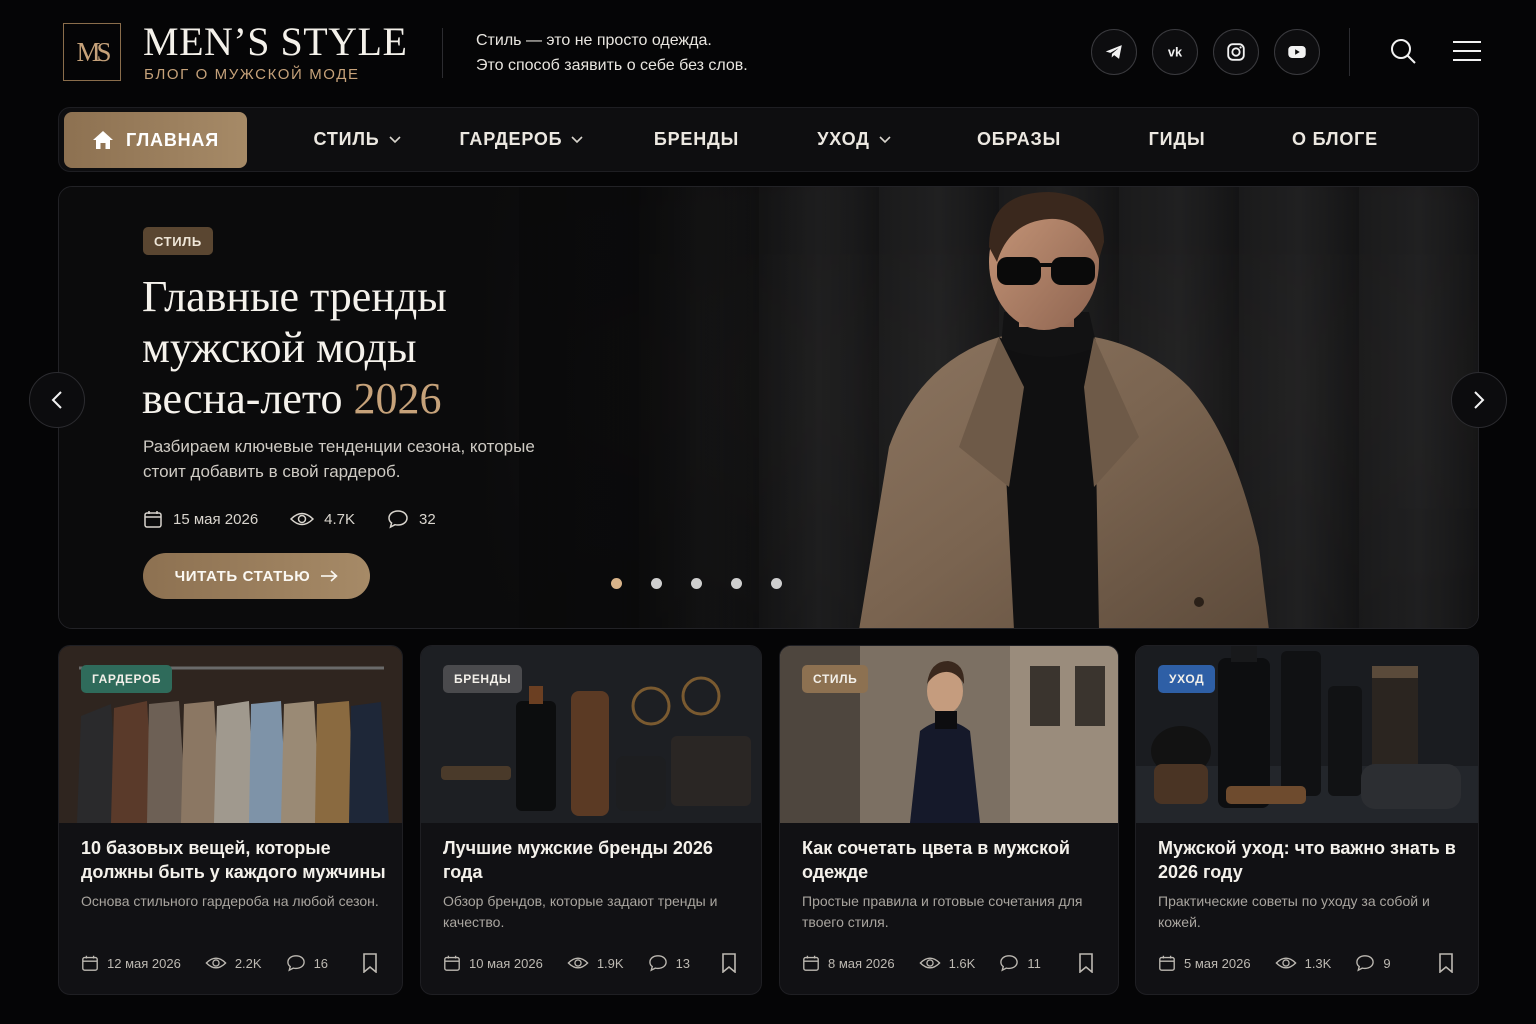 The width and height of the screenshot is (1536, 1024). Describe the element at coordinates (346, 139) in the screenshot. I see `nav-item-label: СТИЛЬ` at that location.